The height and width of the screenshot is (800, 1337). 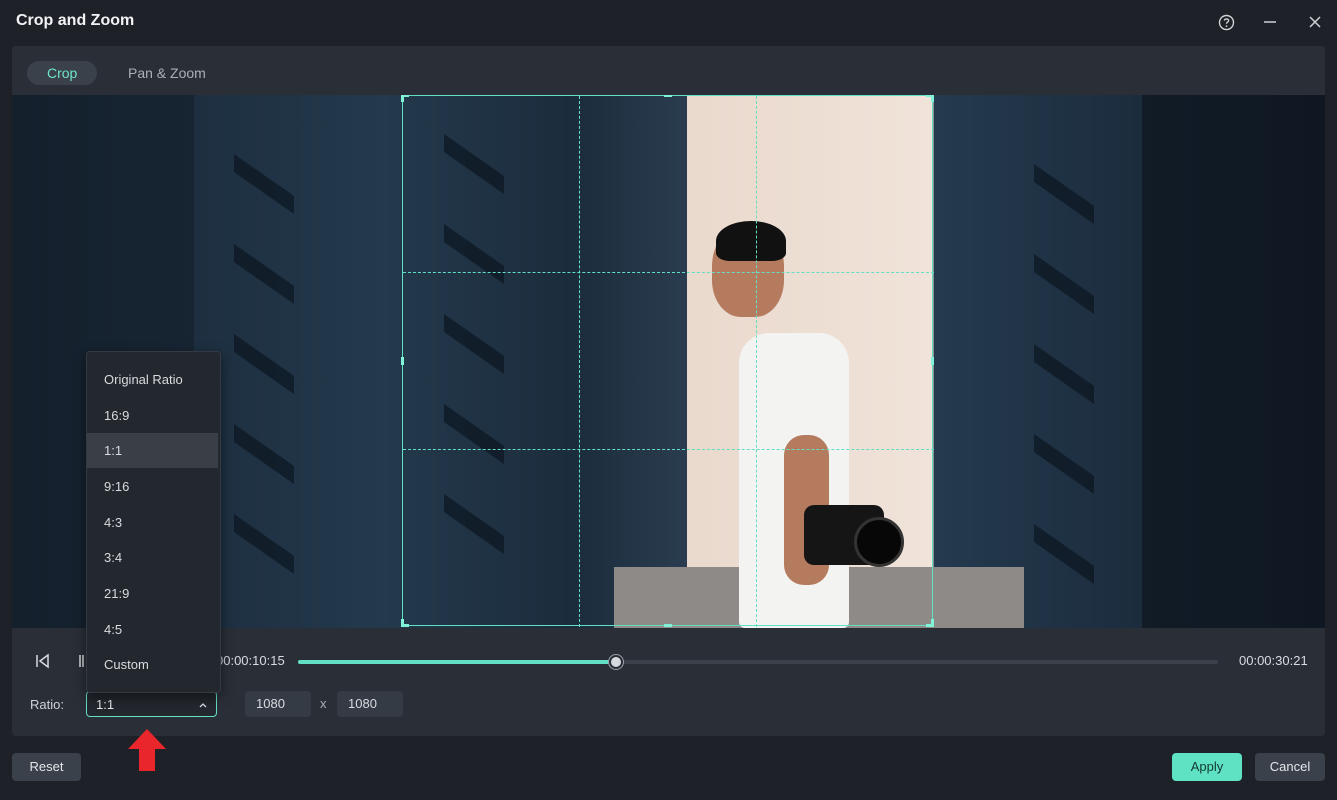 What do you see at coordinates (668, 70) in the screenshot?
I see `tab-bar: Crop Pan & Zoom` at bounding box center [668, 70].